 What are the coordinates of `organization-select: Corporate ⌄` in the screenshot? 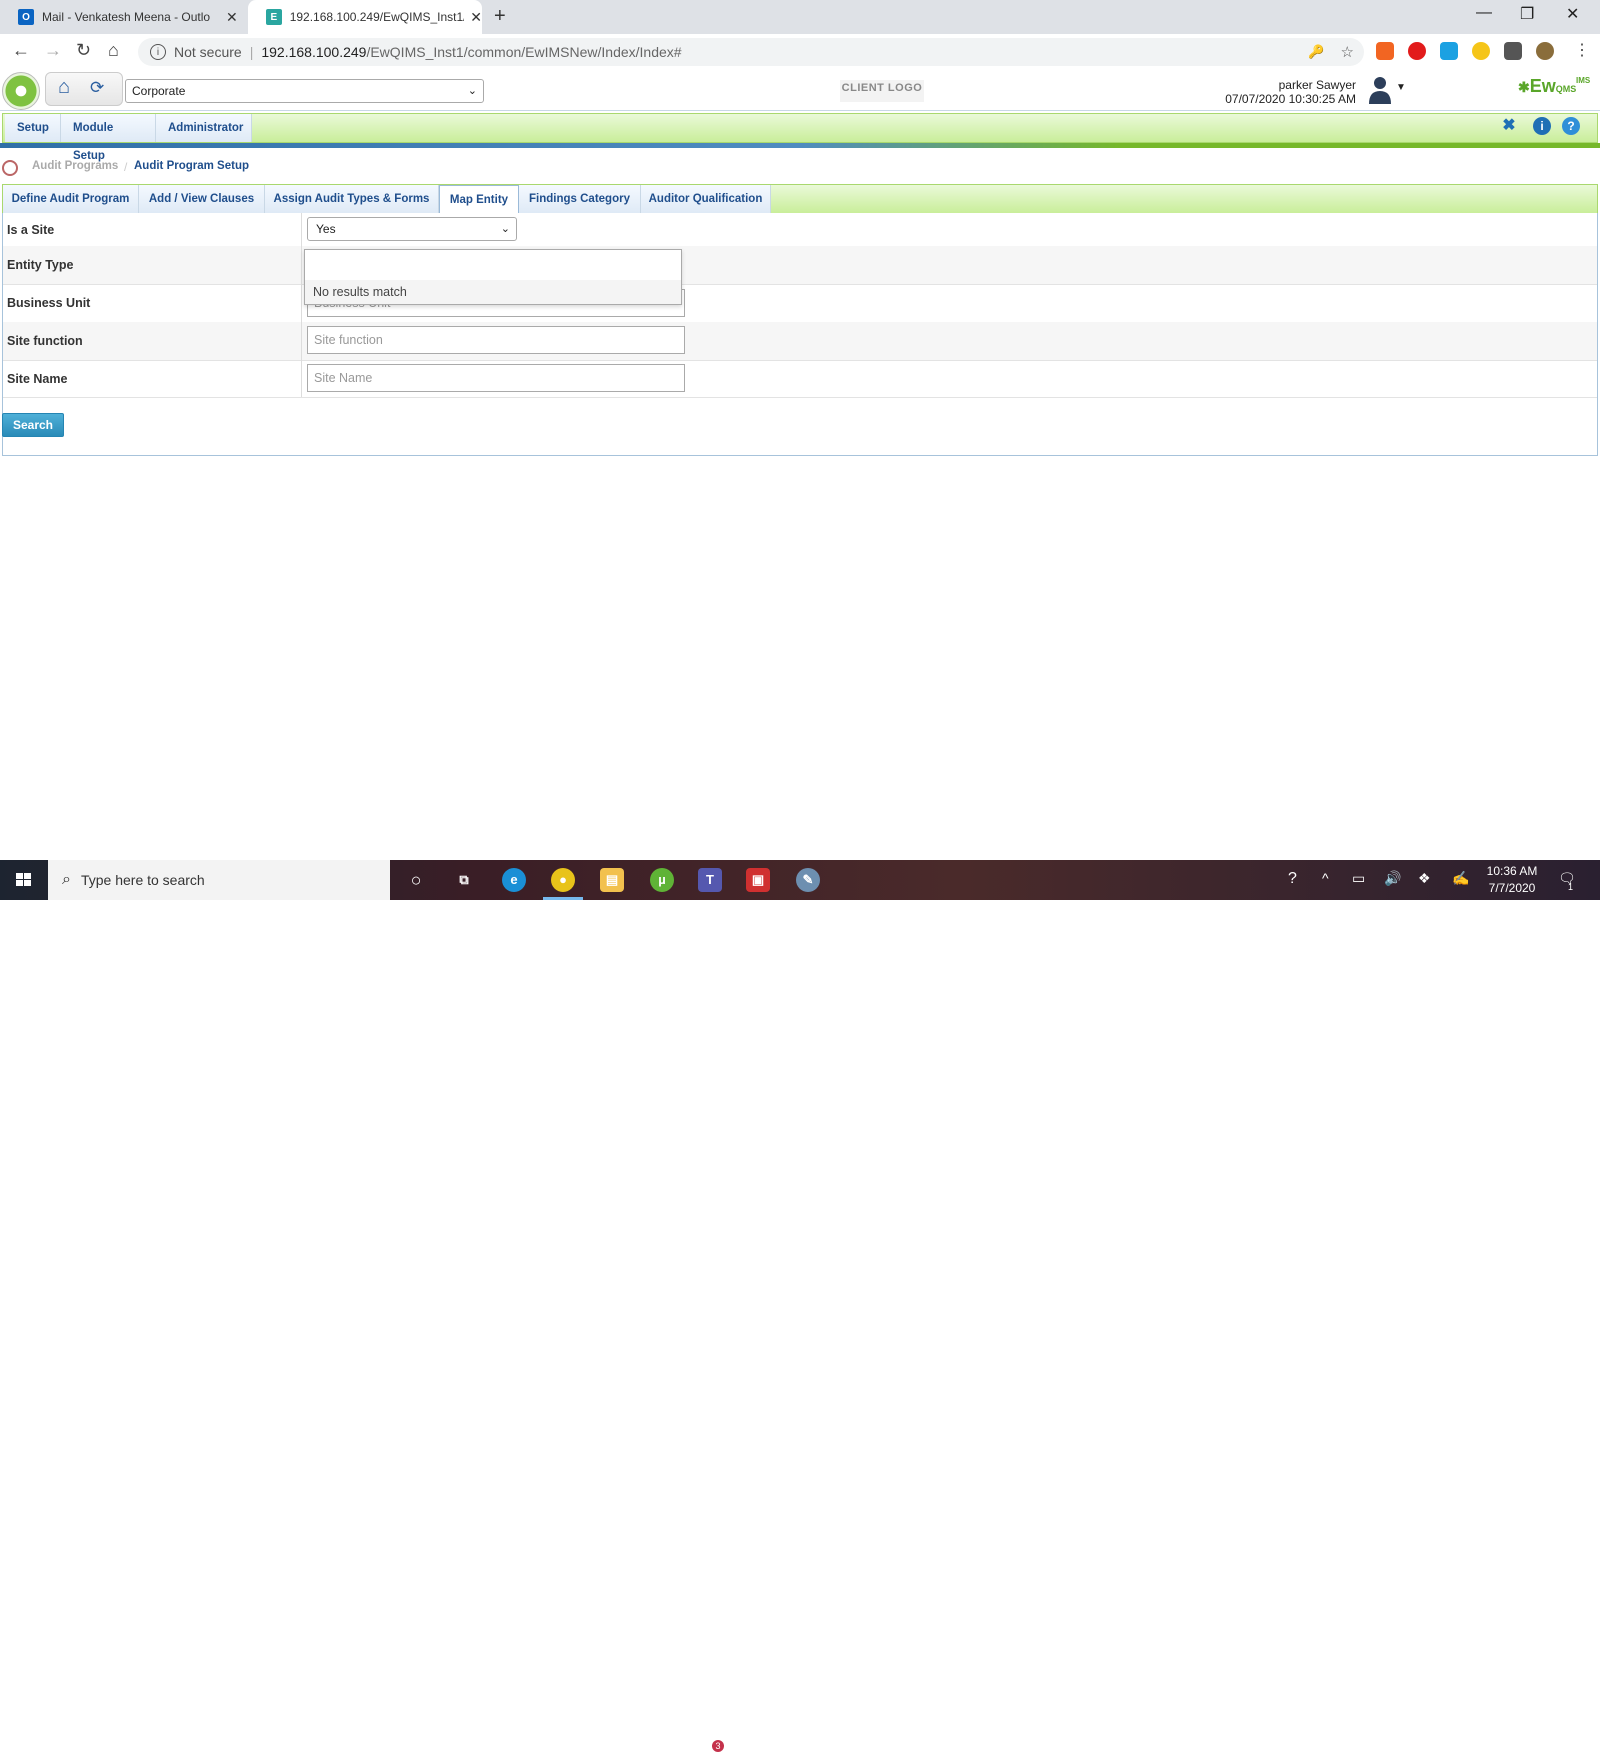 It's located at (304, 91).